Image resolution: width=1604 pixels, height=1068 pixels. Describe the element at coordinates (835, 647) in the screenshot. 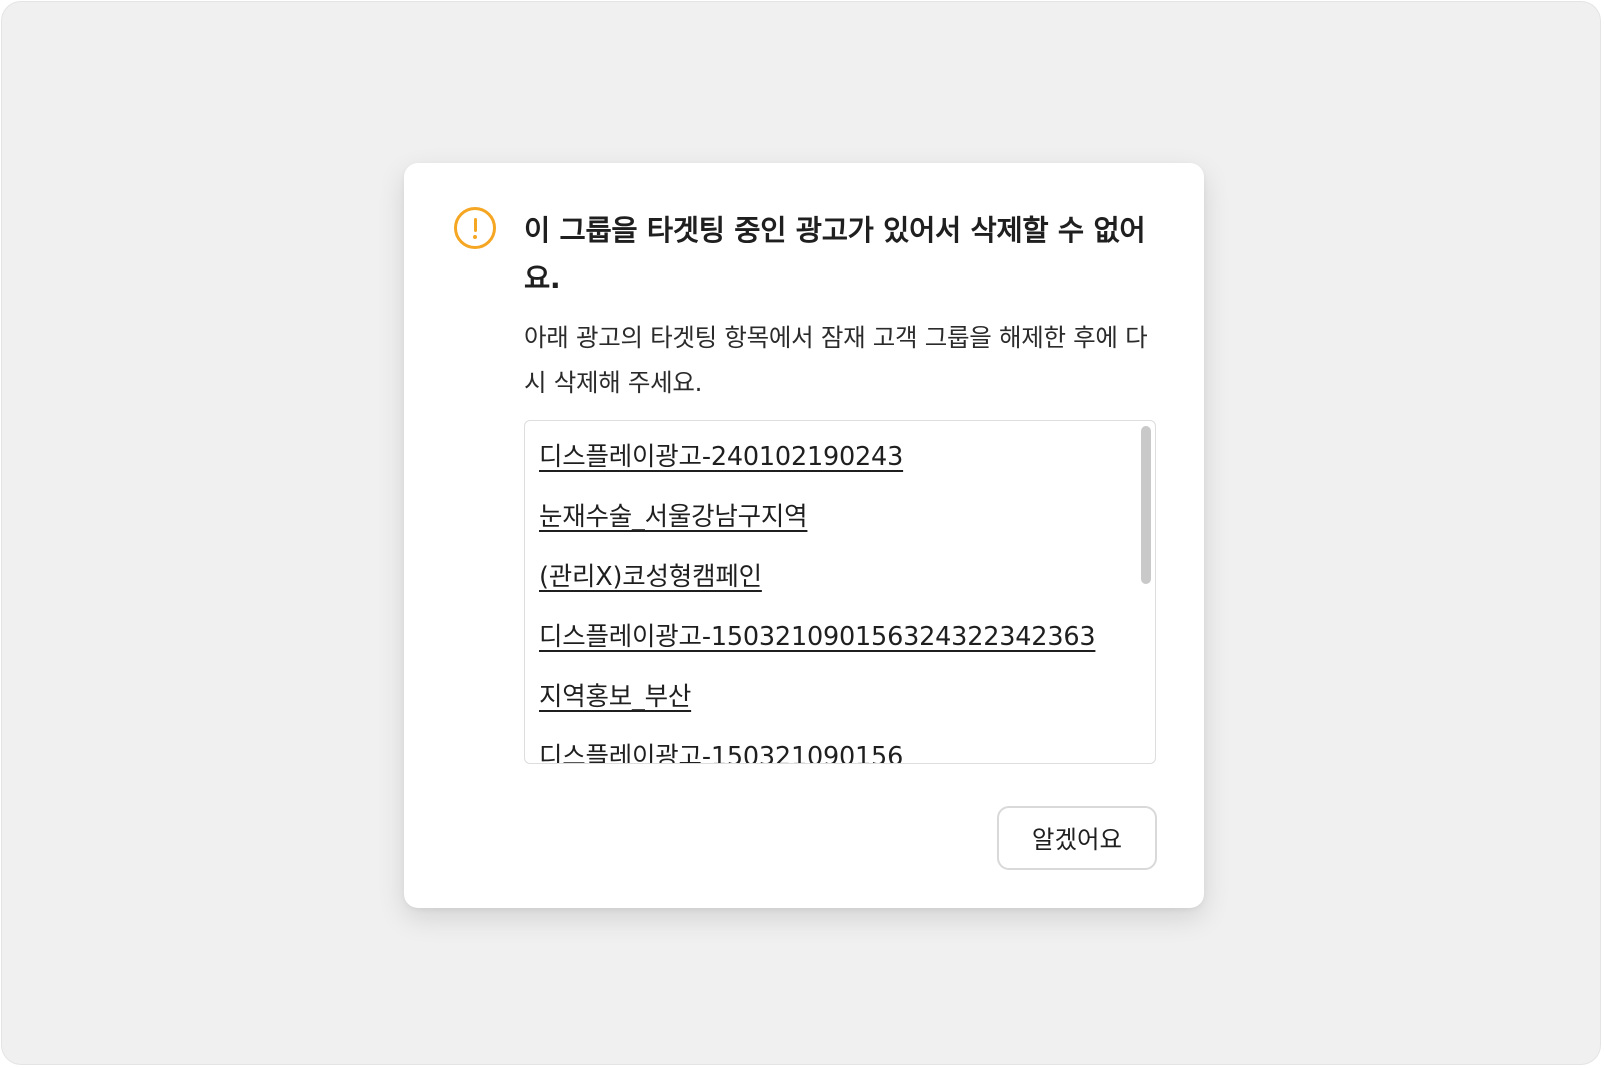

I see `ad-link: 디스플레이광고-150321090156324322342363` at that location.